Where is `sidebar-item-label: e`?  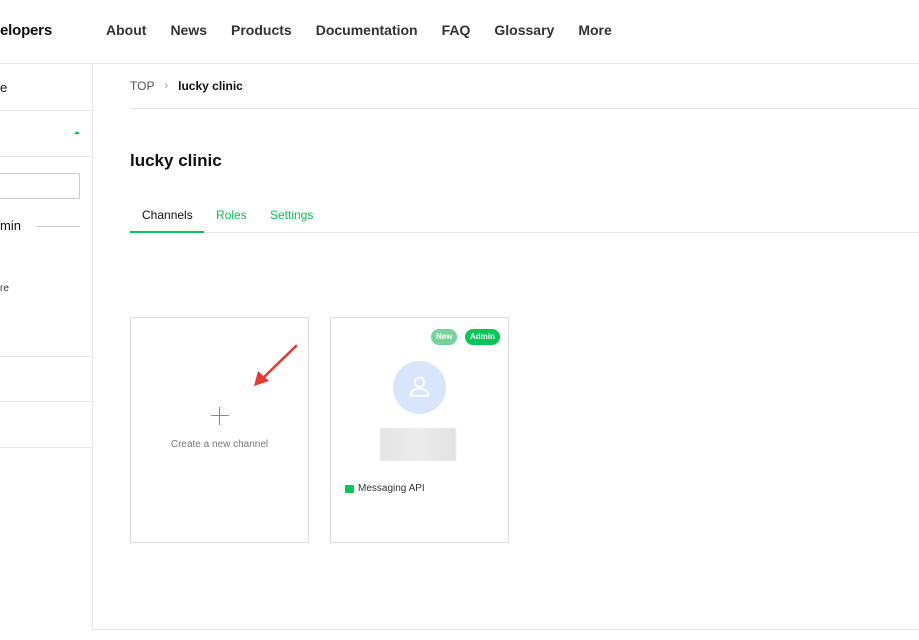
sidebar-item-label: e is located at coordinates (4, 87).